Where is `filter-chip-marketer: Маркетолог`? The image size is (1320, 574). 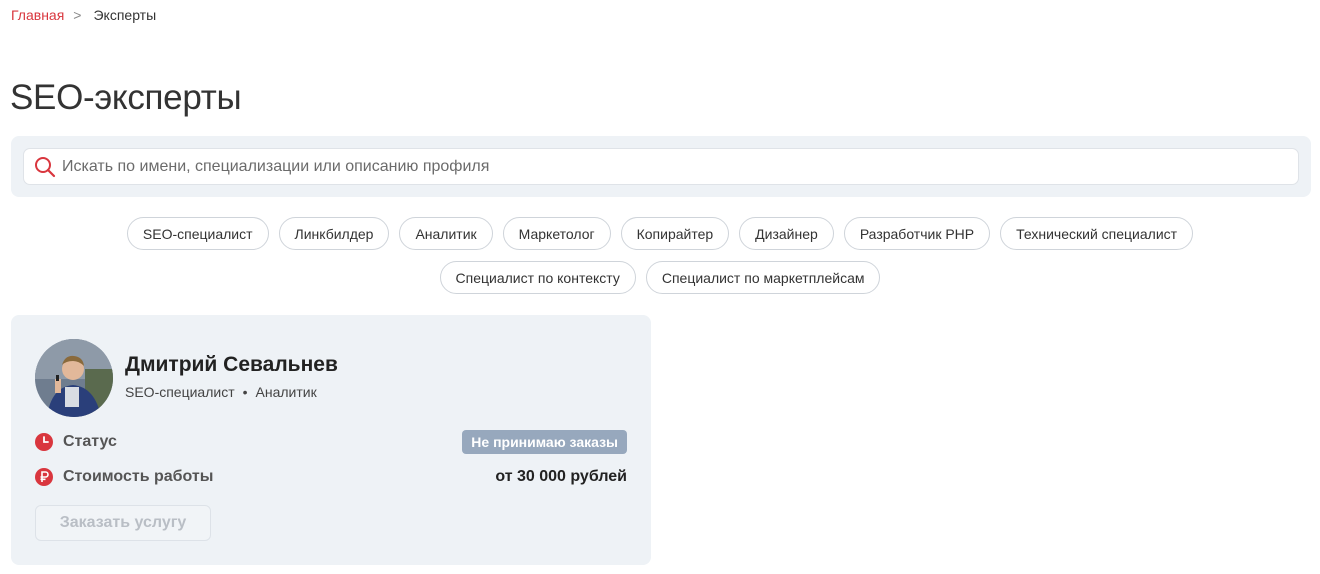 filter-chip-marketer: Маркетолог is located at coordinates (556, 233).